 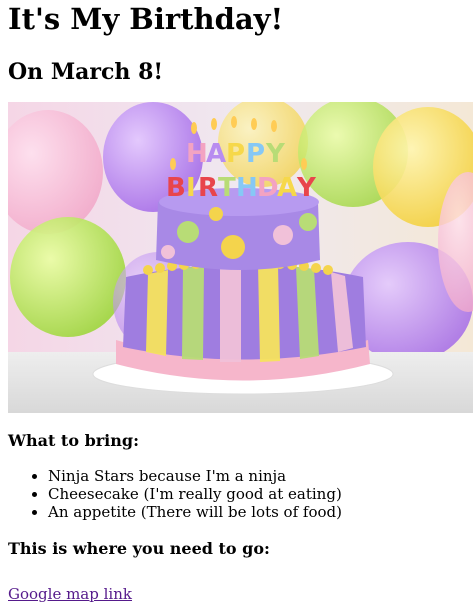 I want to click on svg-text: R, so click(x=208, y=188).